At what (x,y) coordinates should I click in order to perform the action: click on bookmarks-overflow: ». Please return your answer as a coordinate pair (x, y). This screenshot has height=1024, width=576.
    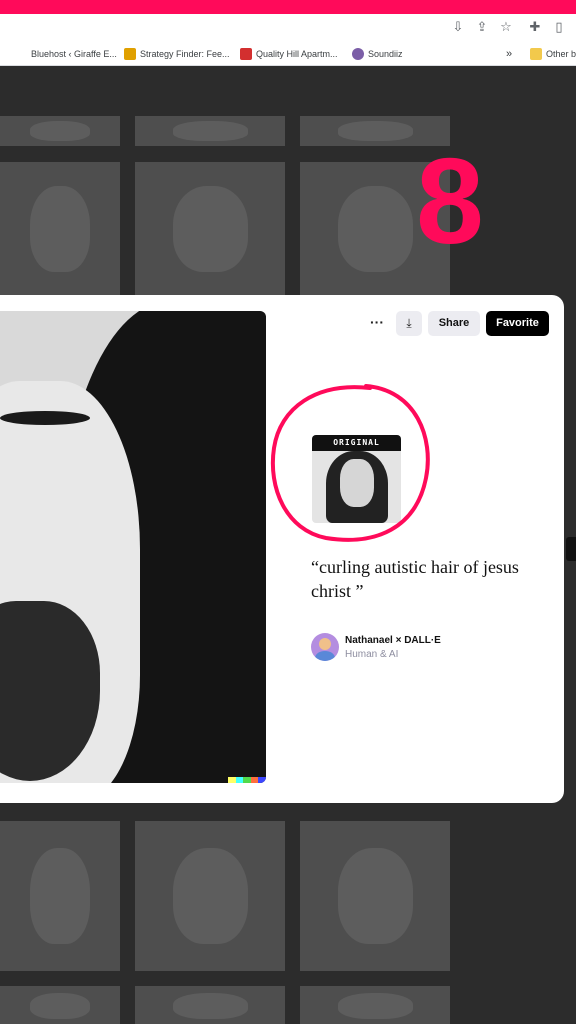
    Looking at the image, I should click on (509, 54).